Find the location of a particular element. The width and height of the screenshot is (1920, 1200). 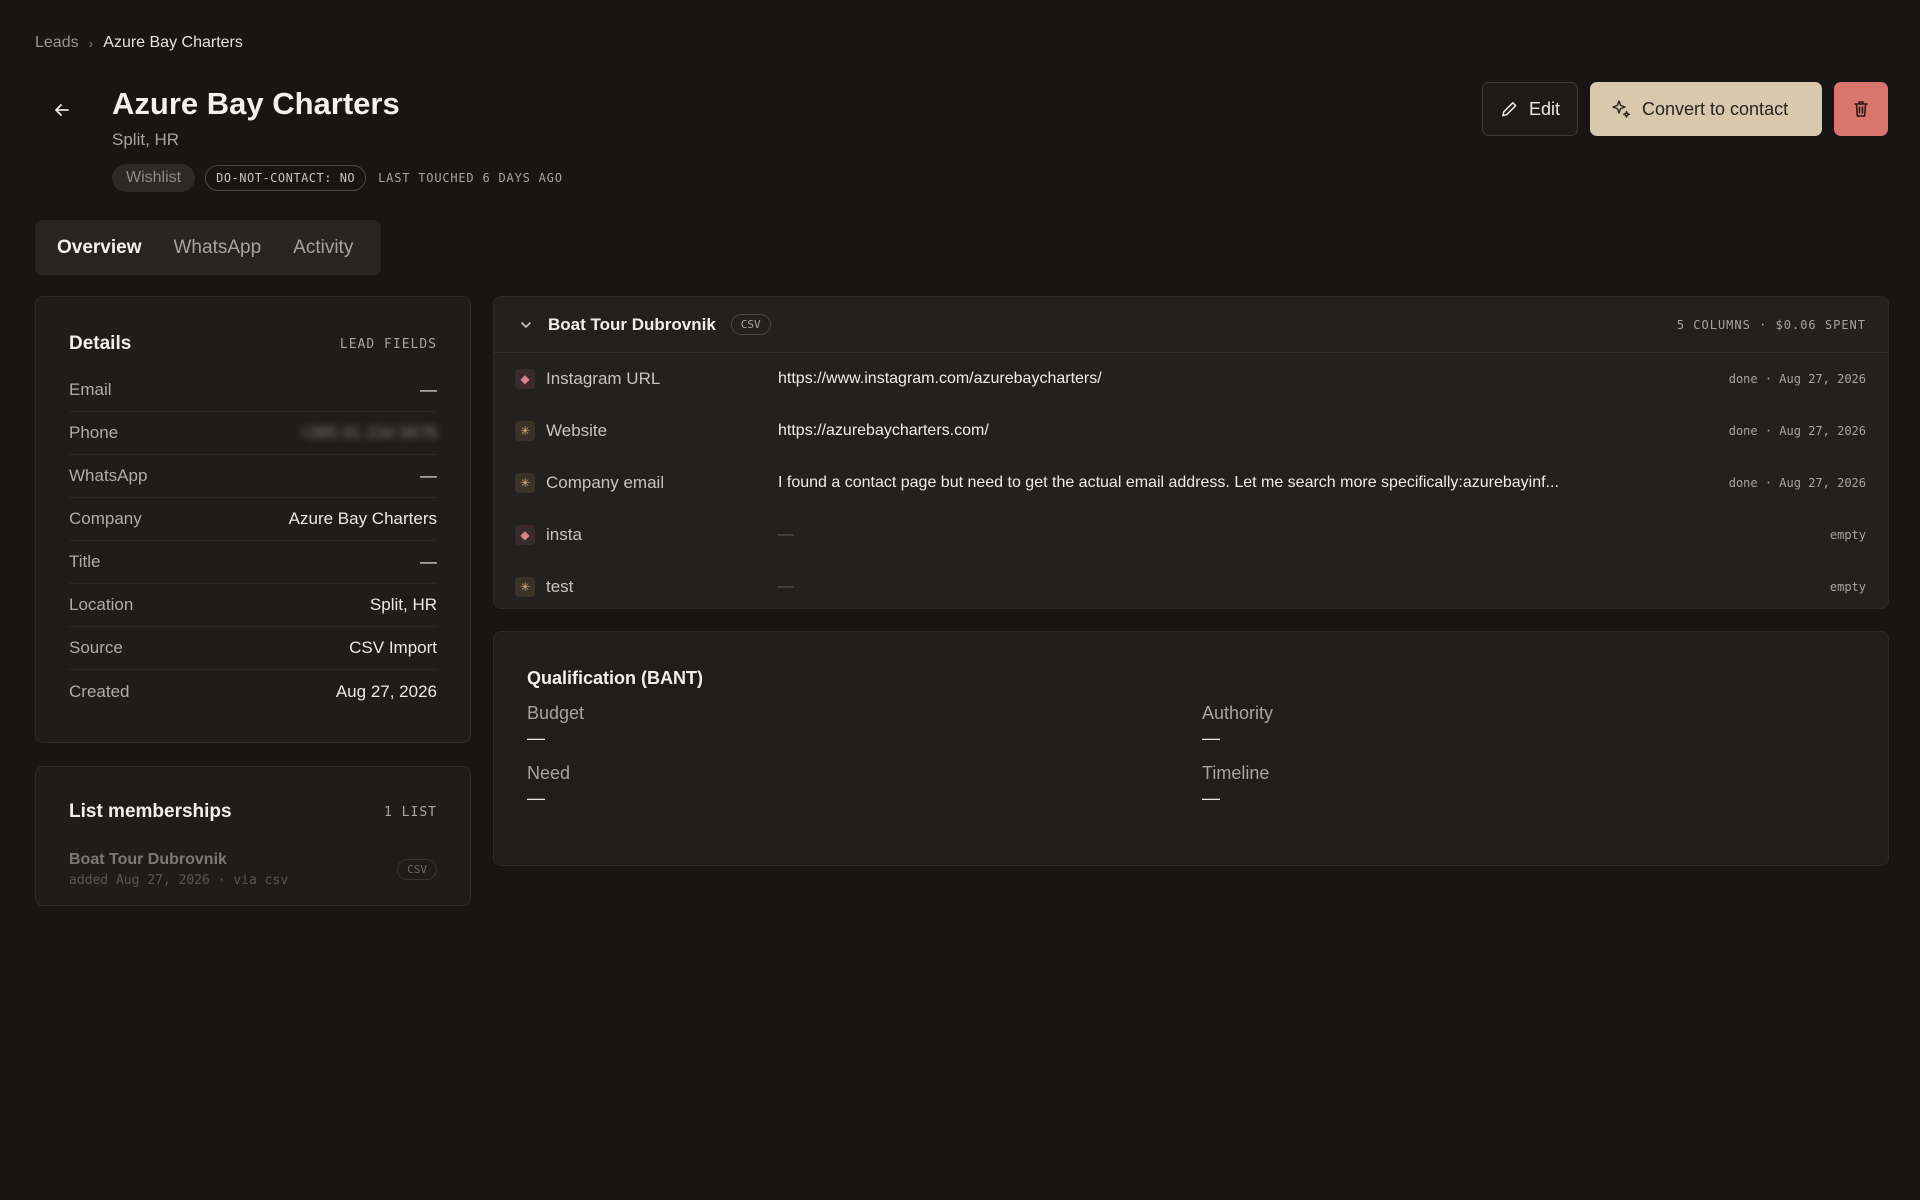

list-source-badge: CSV is located at coordinates (417, 869).